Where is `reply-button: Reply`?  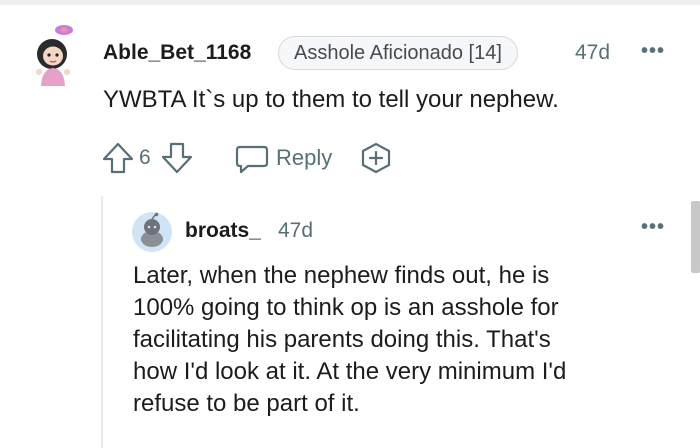 reply-button: Reply is located at coordinates (304, 158).